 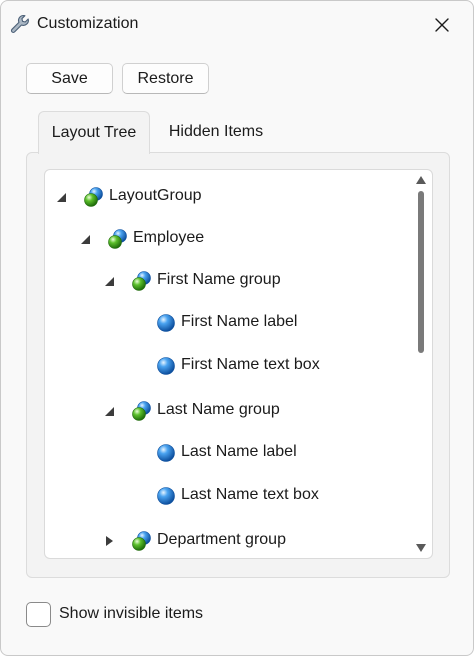 I want to click on tree-node-label: Last Name group, so click(x=218, y=409).